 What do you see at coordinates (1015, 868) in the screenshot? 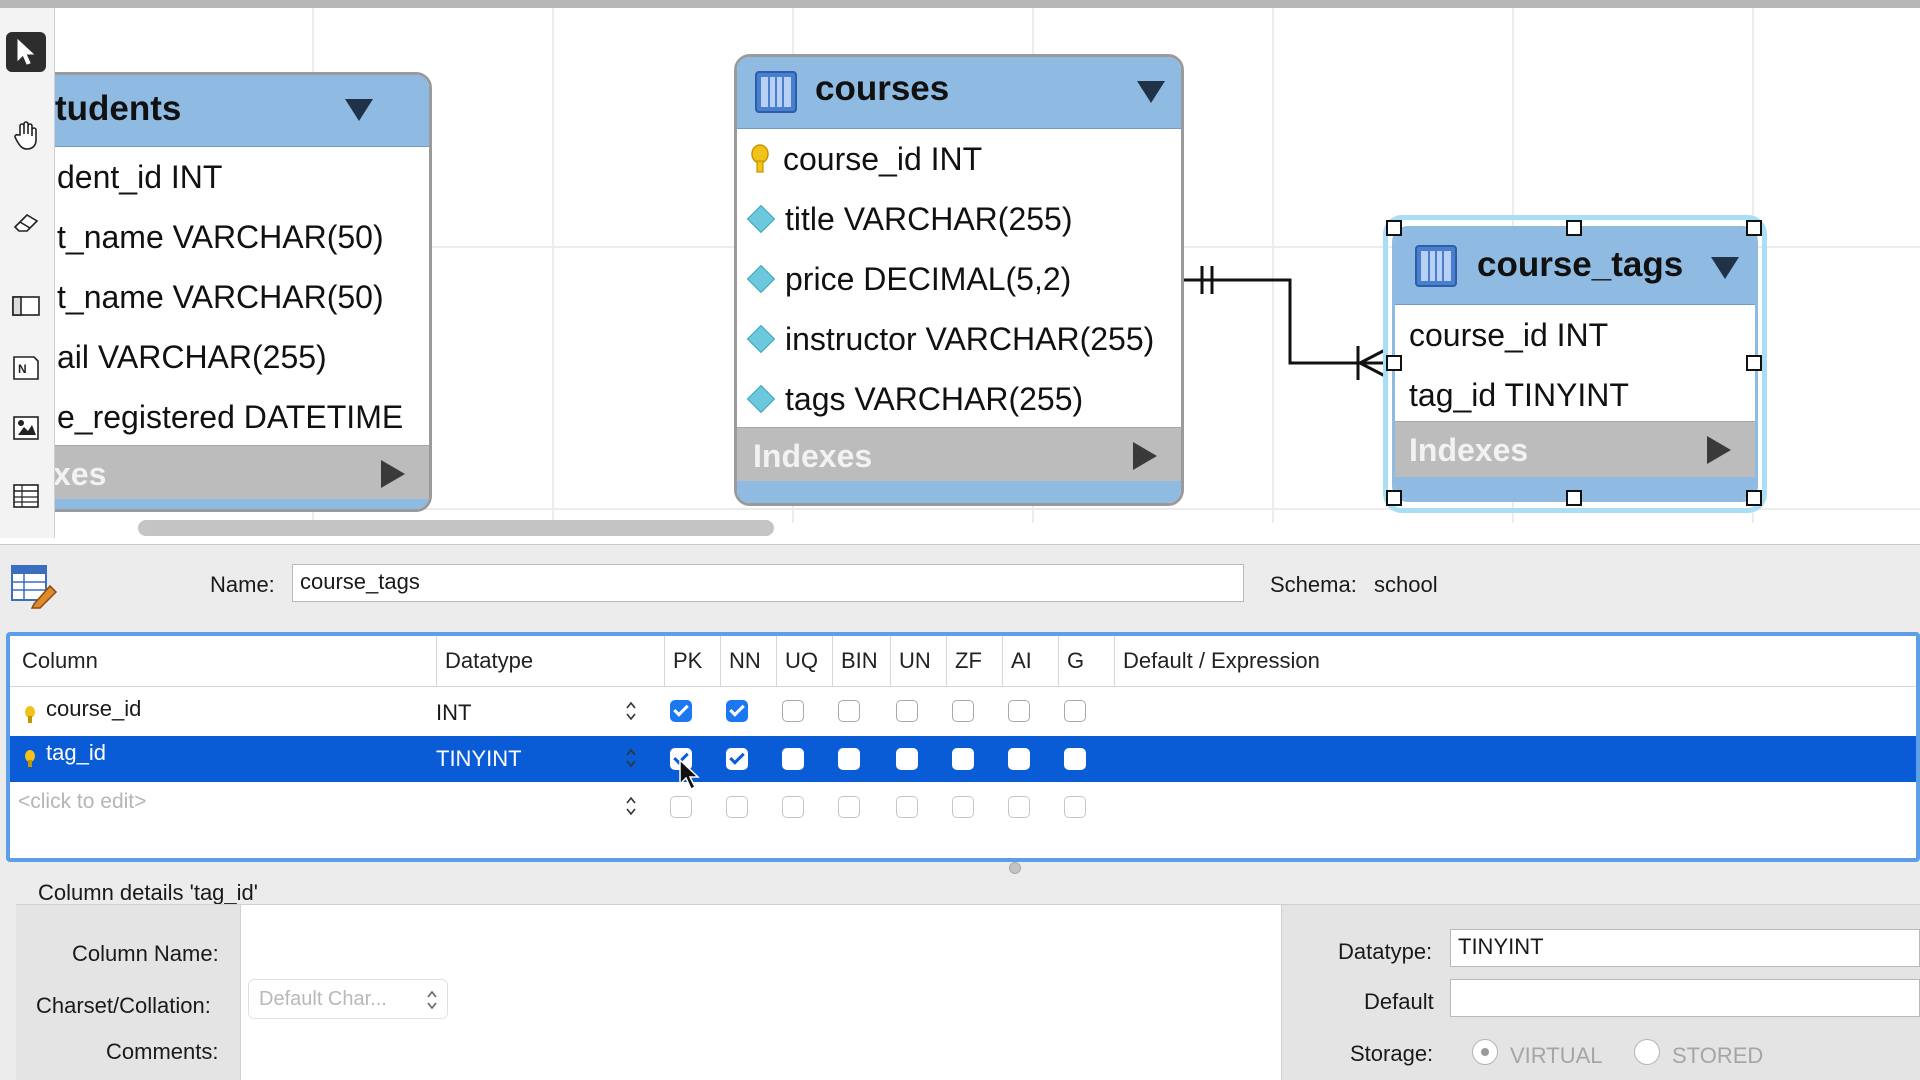
I see `splitter-handle` at bounding box center [1015, 868].